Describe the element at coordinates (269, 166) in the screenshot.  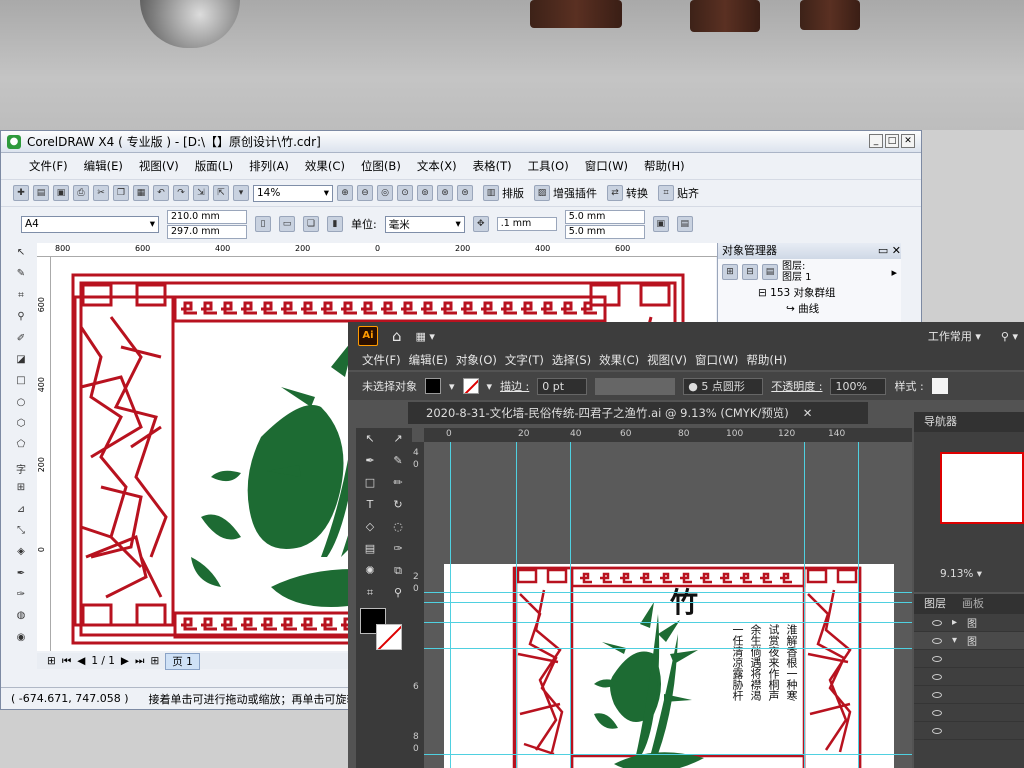
I see `menu-arrange: 排列(A)` at that location.